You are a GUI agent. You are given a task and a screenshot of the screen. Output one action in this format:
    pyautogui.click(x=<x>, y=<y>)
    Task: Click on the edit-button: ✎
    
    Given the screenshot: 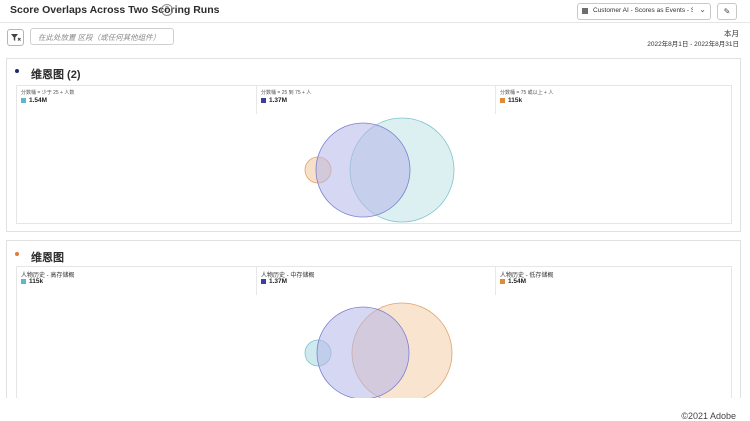 What is the action you would take?
    pyautogui.click(x=727, y=11)
    